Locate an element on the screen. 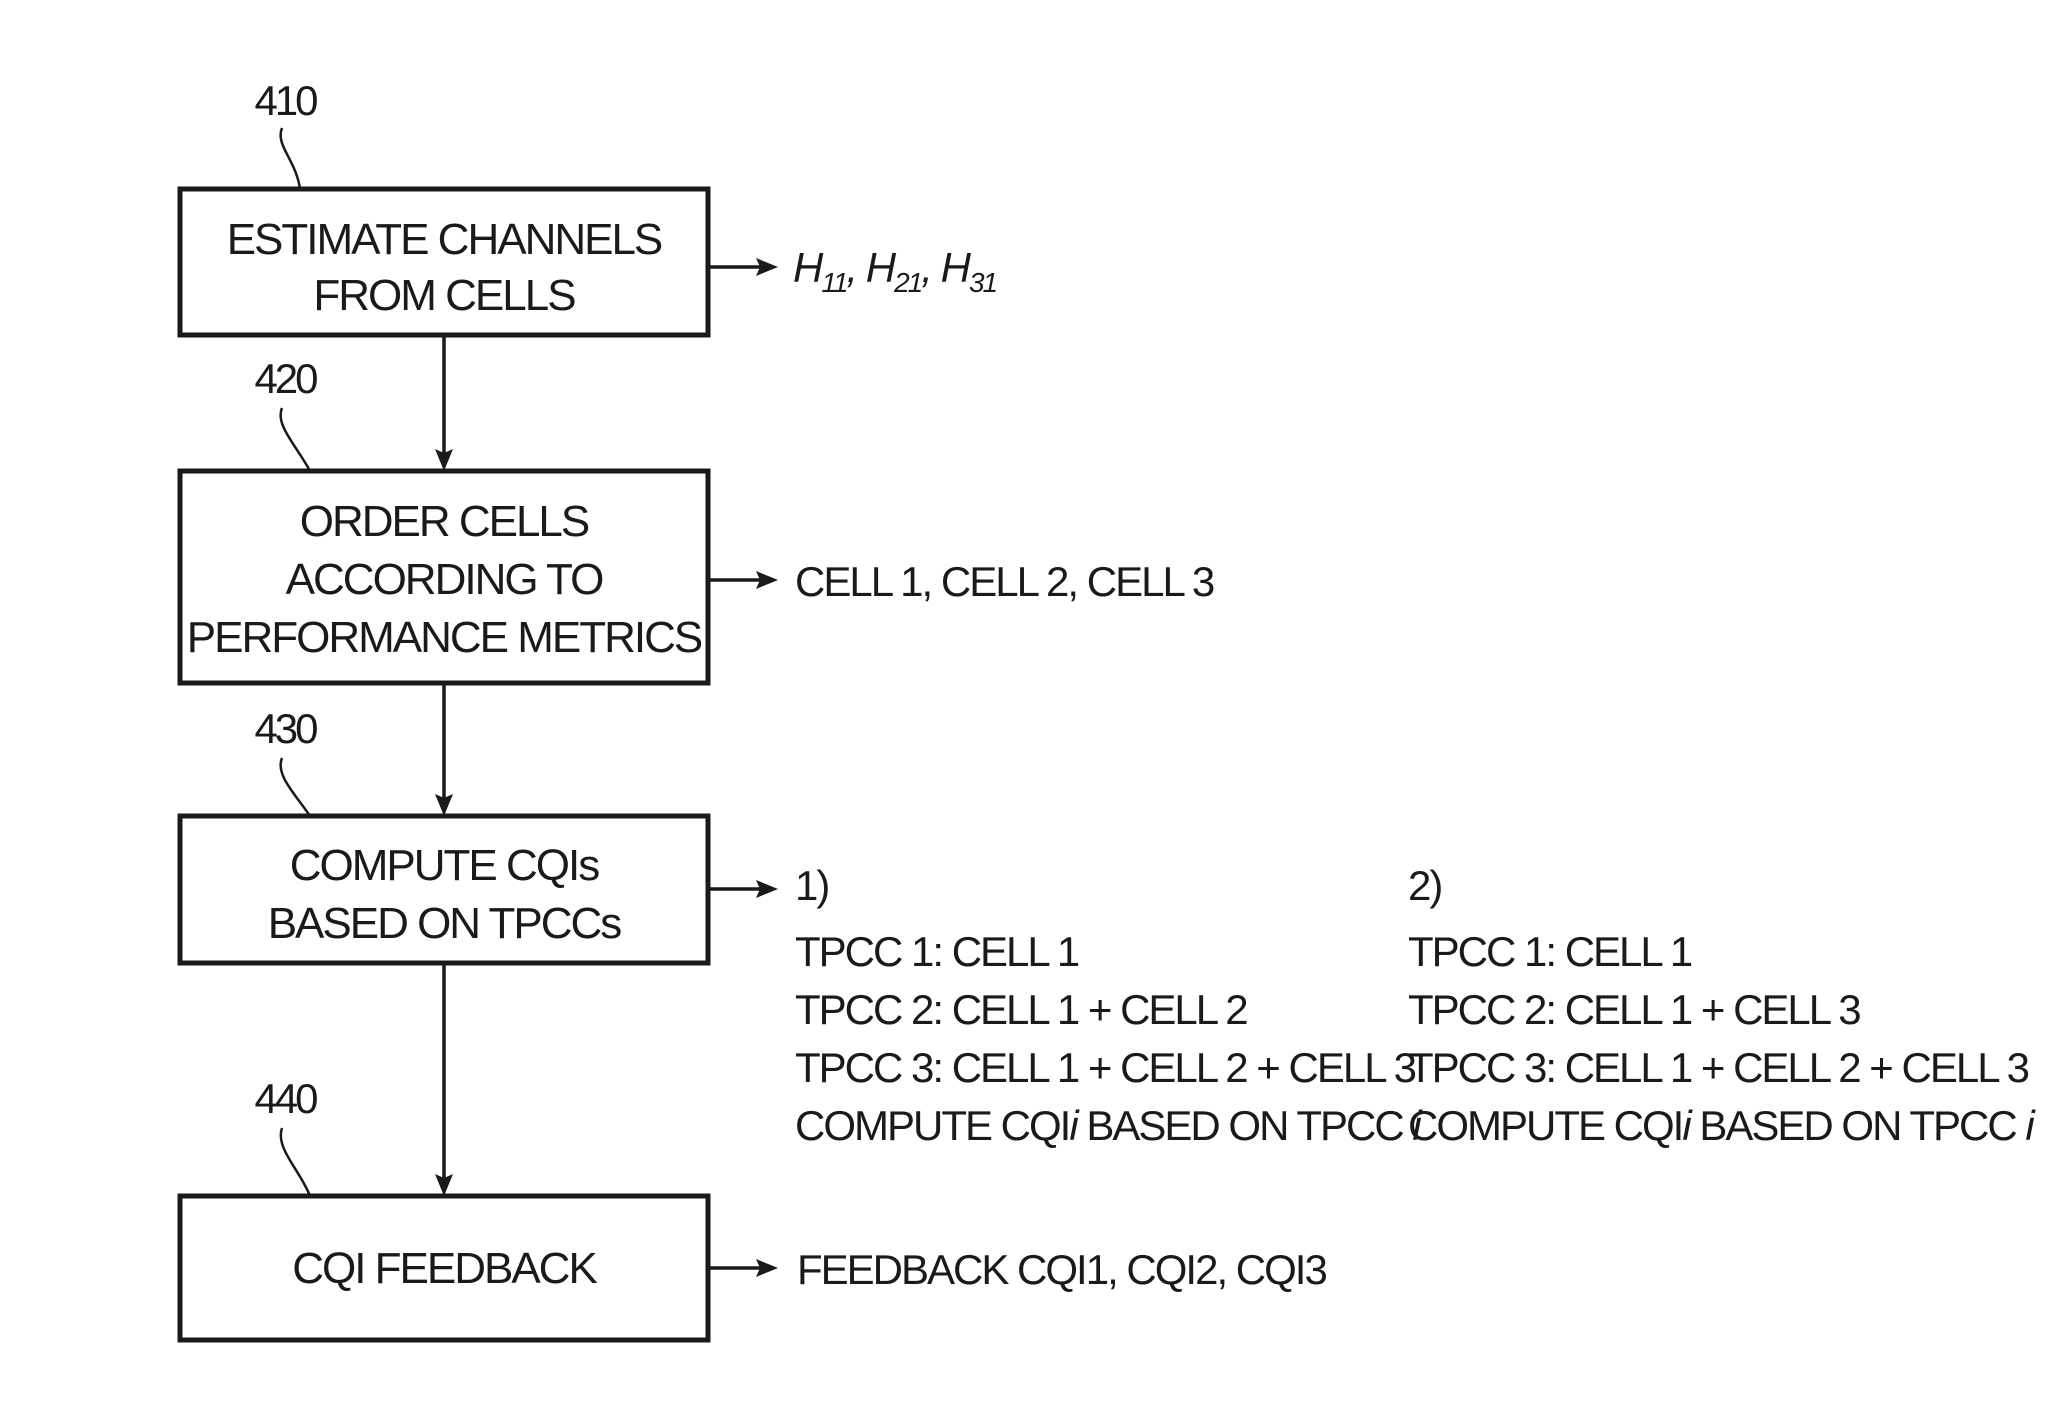 This screenshot has width=2067, height=1413. option-2-line-4: COMPUTE CQIi BASED ON TPCC i is located at coordinates (1722, 1125).